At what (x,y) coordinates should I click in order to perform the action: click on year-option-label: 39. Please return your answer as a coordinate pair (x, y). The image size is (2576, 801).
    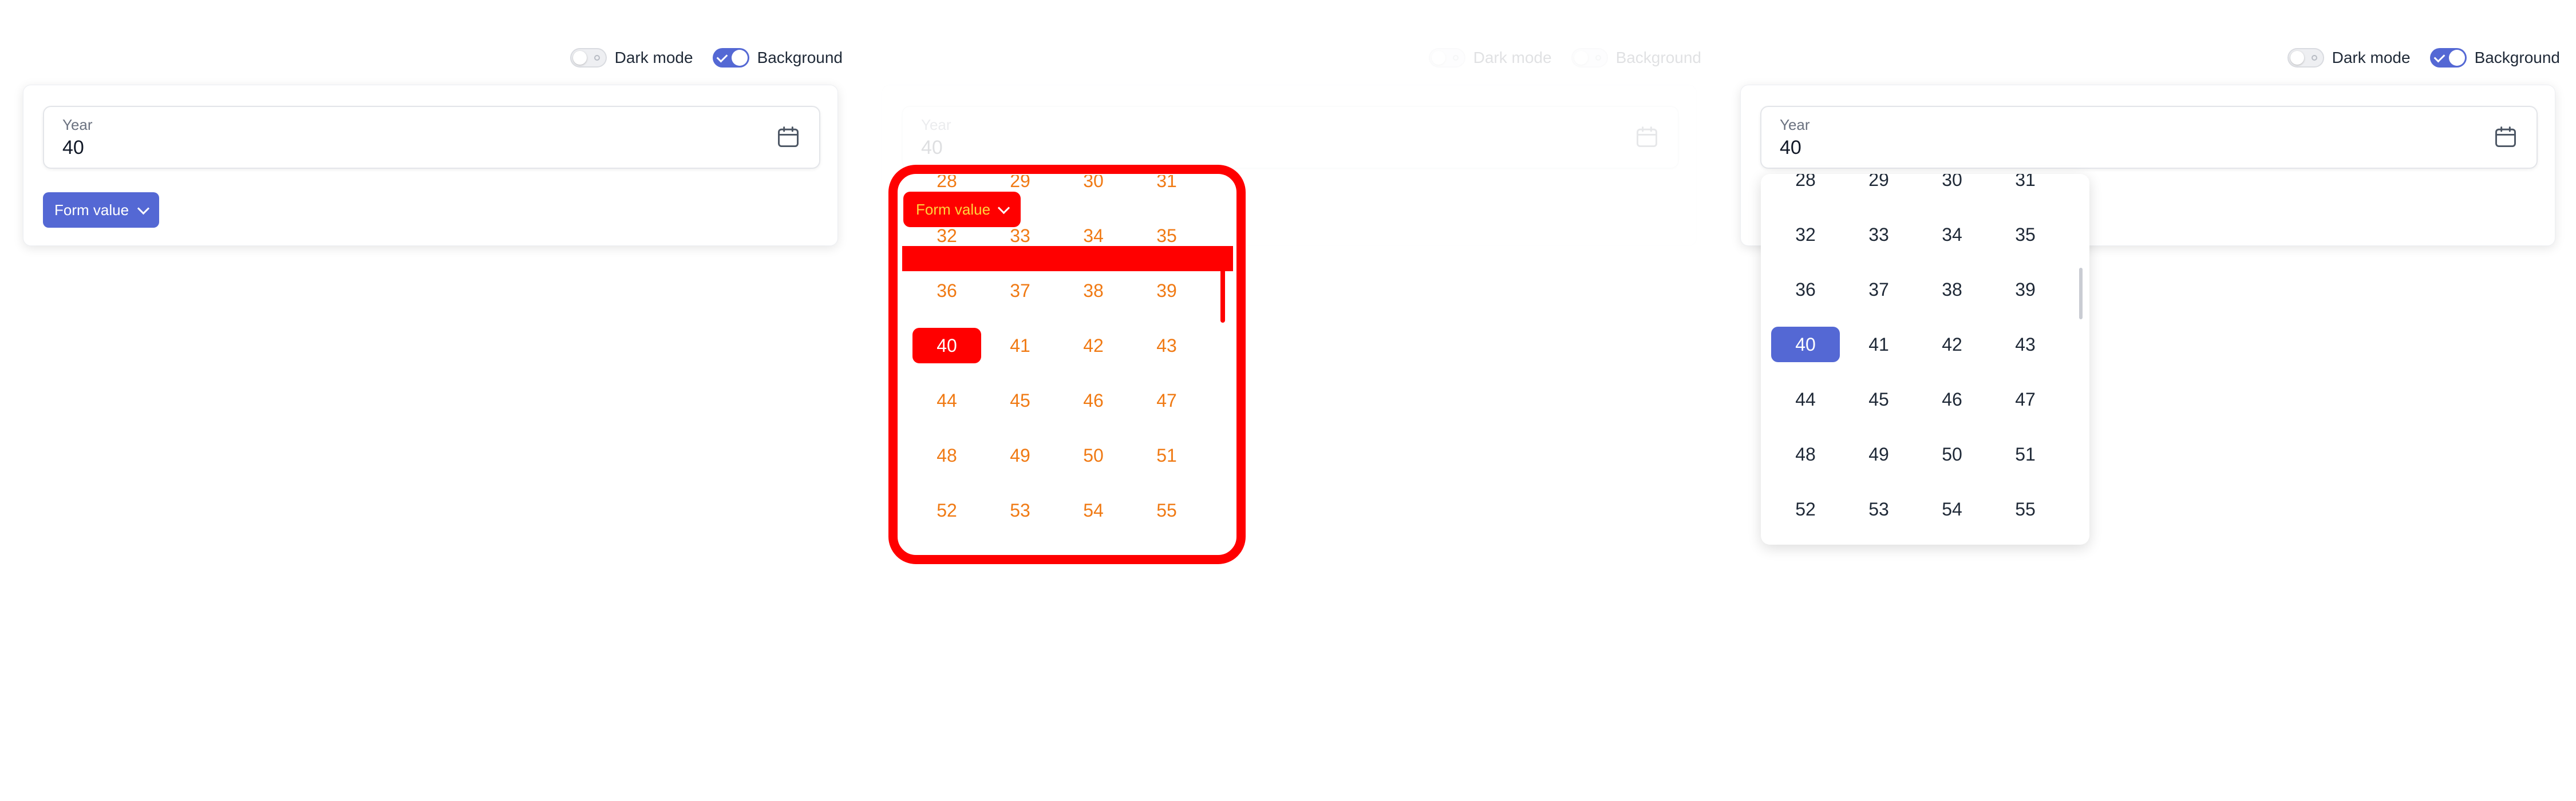
    Looking at the image, I should click on (2025, 289).